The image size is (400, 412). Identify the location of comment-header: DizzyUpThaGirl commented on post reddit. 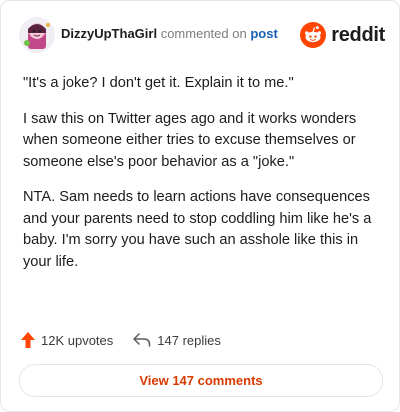
(202, 35).